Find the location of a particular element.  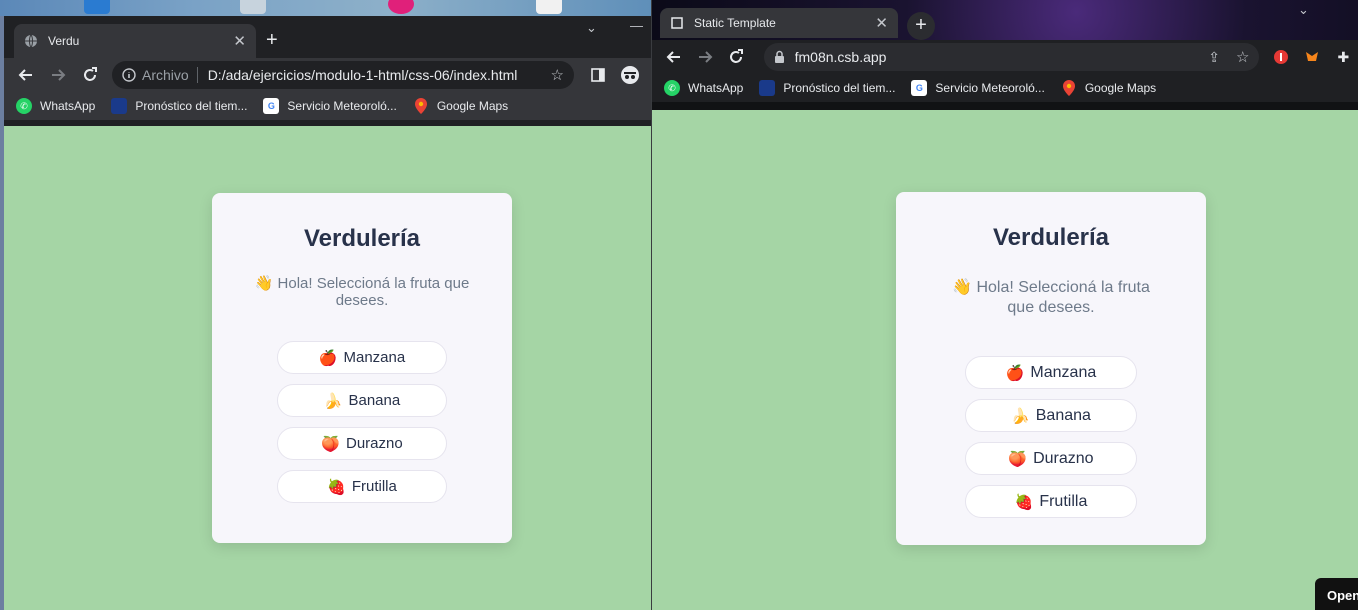

url-text: fm08n.csb.app is located at coordinates (1002, 57).